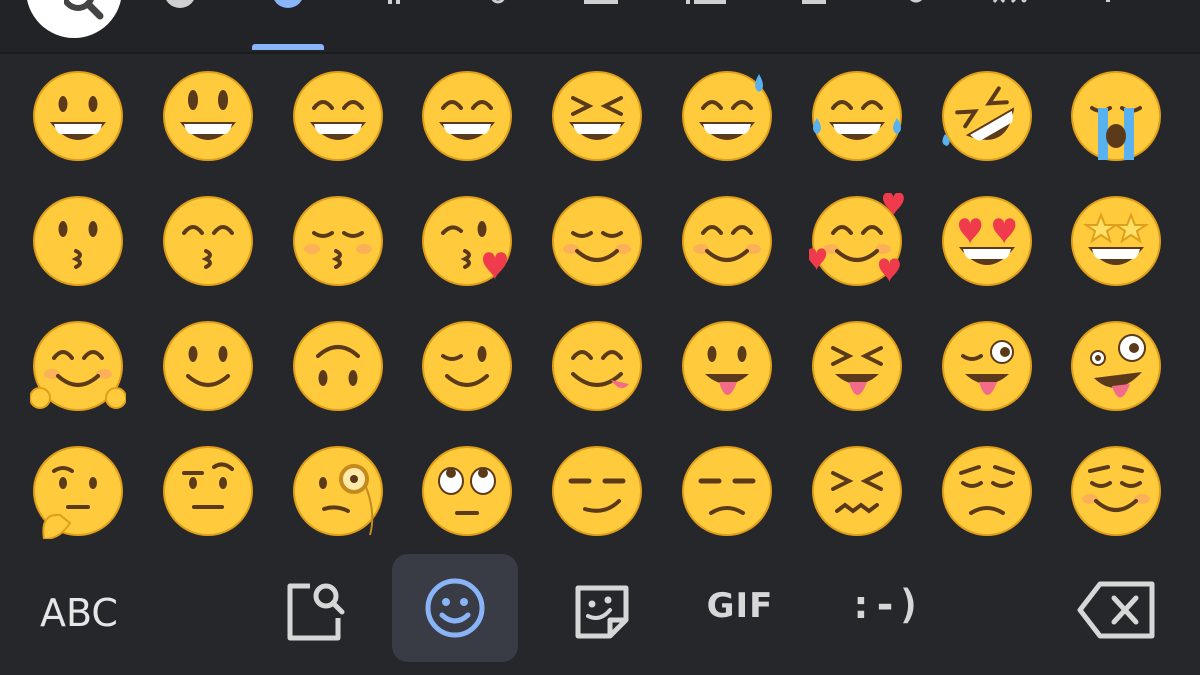  What do you see at coordinates (338, 241) in the screenshot?
I see `kissing-face-closed-eyes-icon` at bounding box center [338, 241].